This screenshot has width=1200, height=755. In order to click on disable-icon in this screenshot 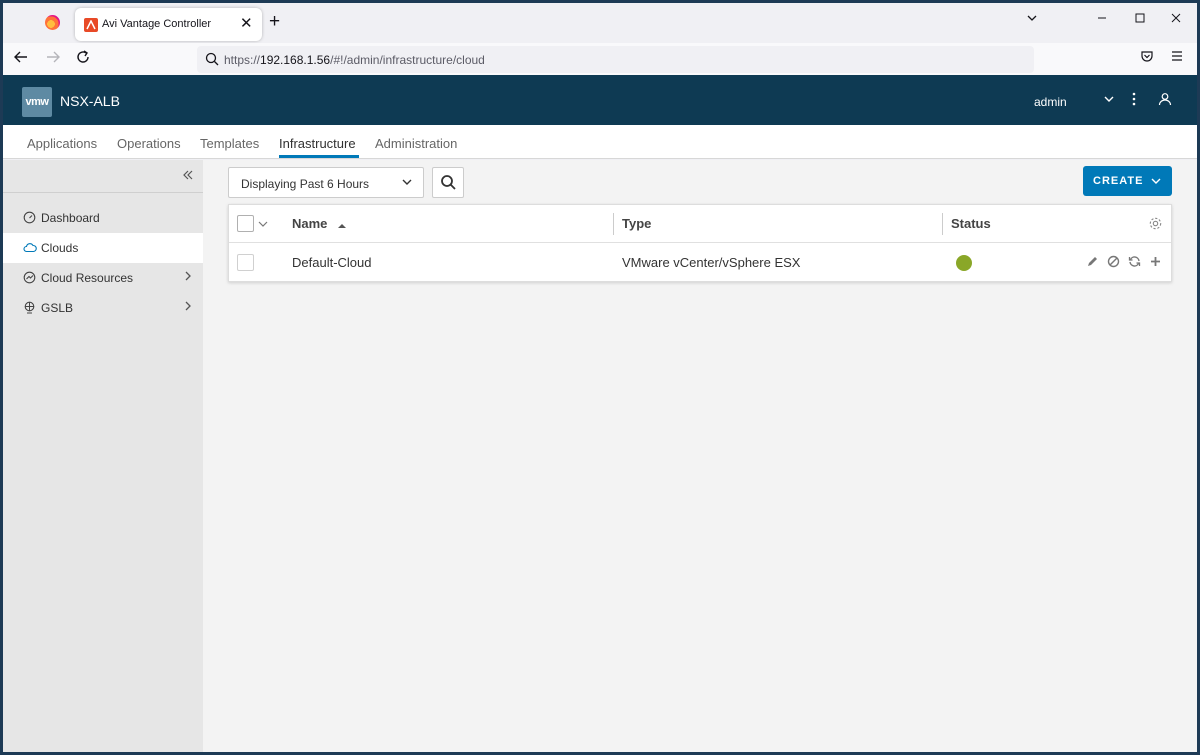, I will do `click(1113, 264)`.